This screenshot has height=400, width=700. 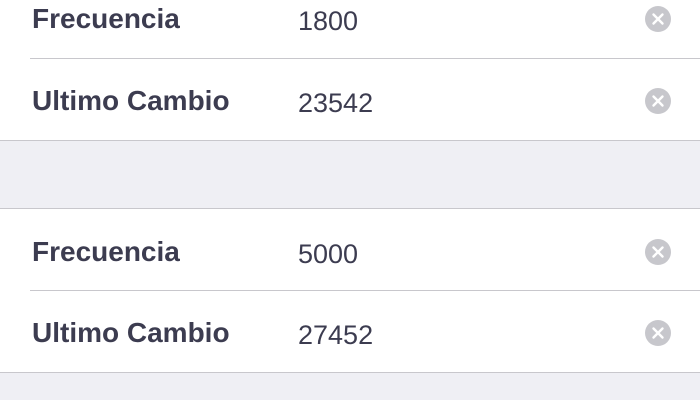 I want to click on frecuencia-field: 5000, so click(x=328, y=254).